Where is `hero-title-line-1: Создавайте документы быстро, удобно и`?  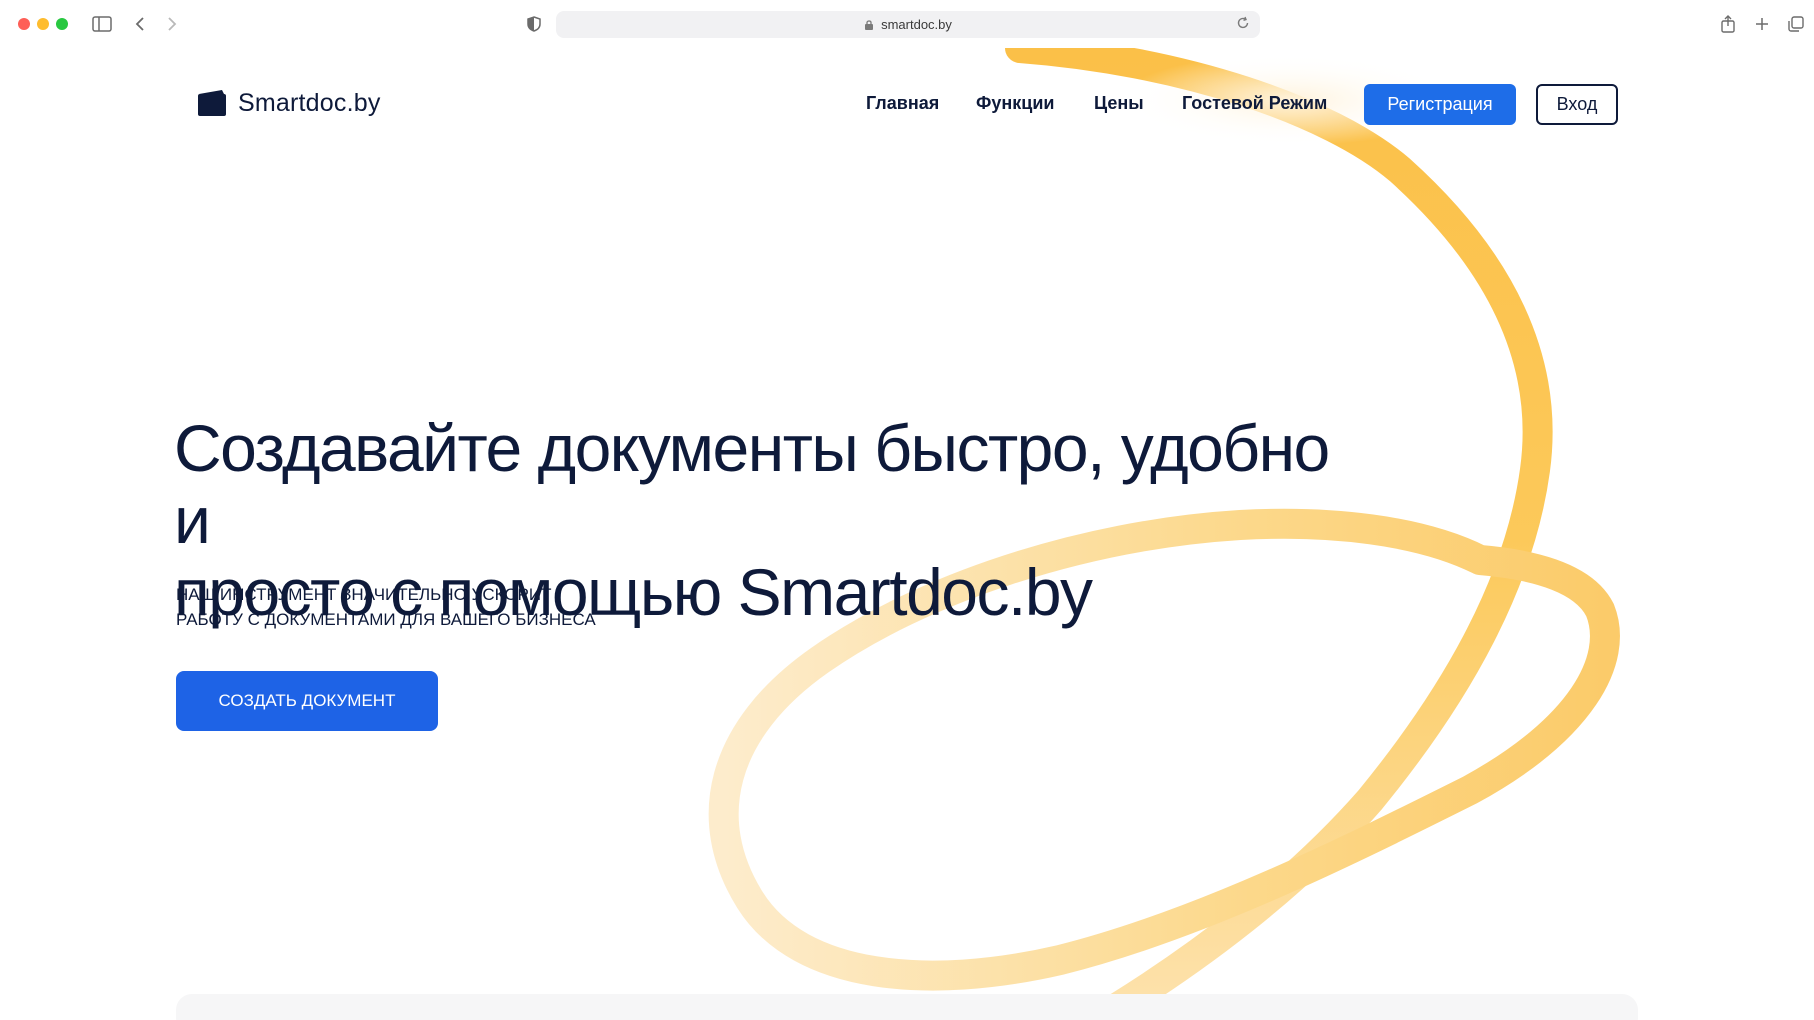 hero-title-line-1: Создавайте документы быстро, удобно и is located at coordinates (752, 484).